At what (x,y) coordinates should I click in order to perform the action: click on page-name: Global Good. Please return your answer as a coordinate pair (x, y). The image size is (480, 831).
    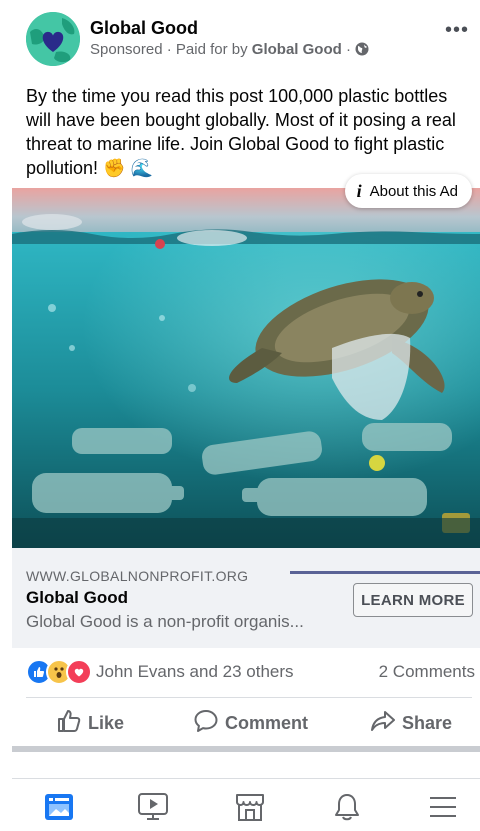
    Looking at the image, I should click on (144, 28).